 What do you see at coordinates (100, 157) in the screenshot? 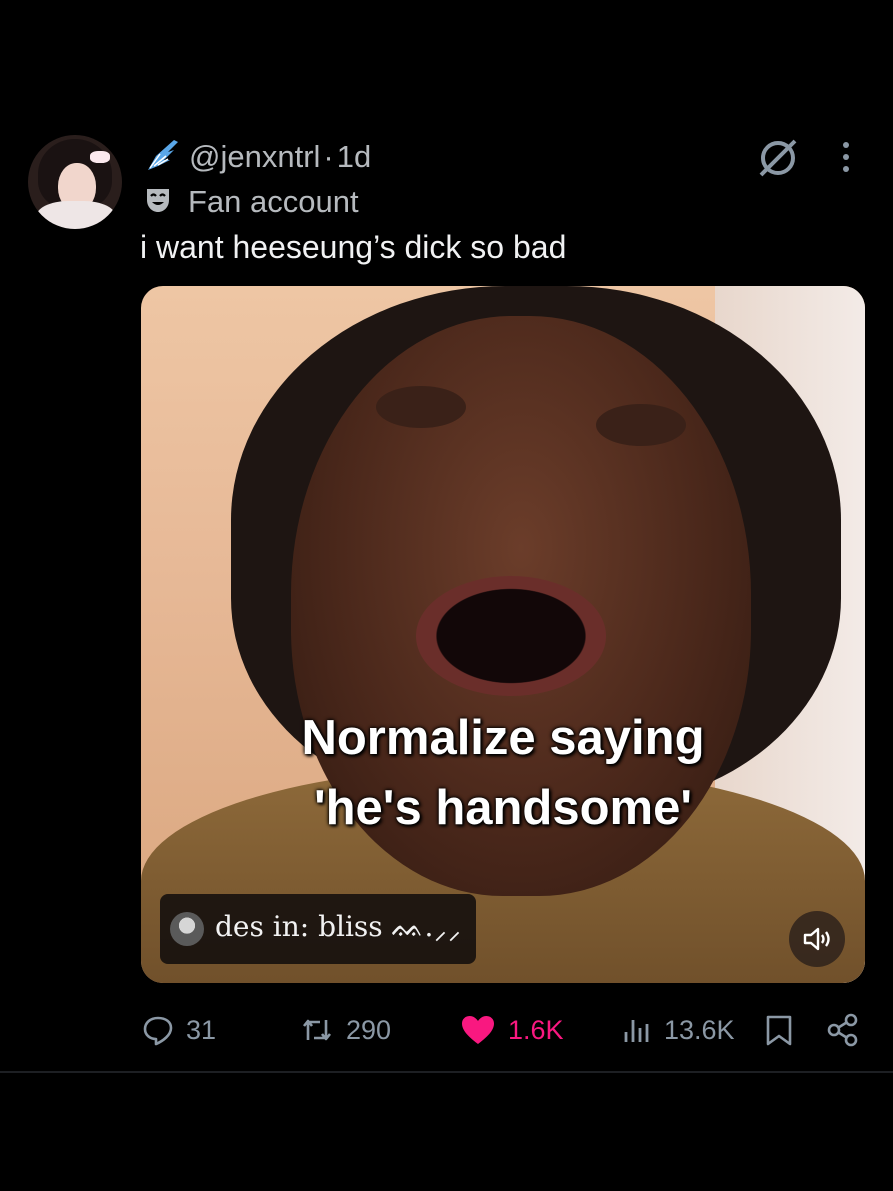
I see `avatar-bow` at bounding box center [100, 157].